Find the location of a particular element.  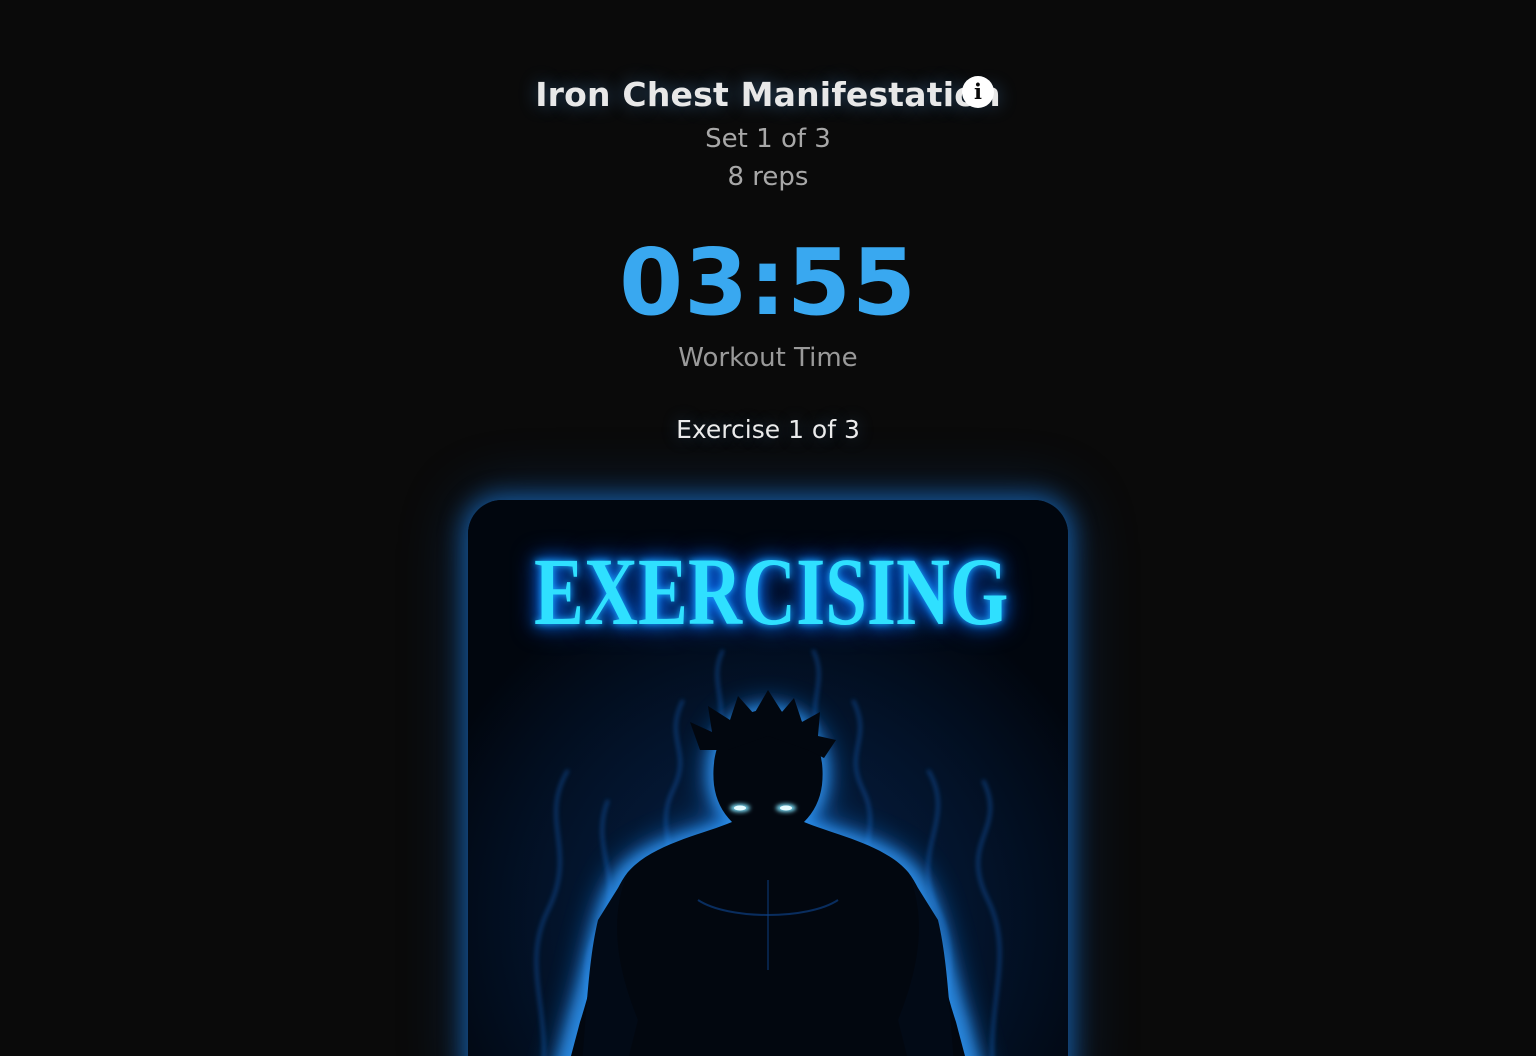

workout-header: Iron Chest Manifestation i is located at coordinates (768, 94).